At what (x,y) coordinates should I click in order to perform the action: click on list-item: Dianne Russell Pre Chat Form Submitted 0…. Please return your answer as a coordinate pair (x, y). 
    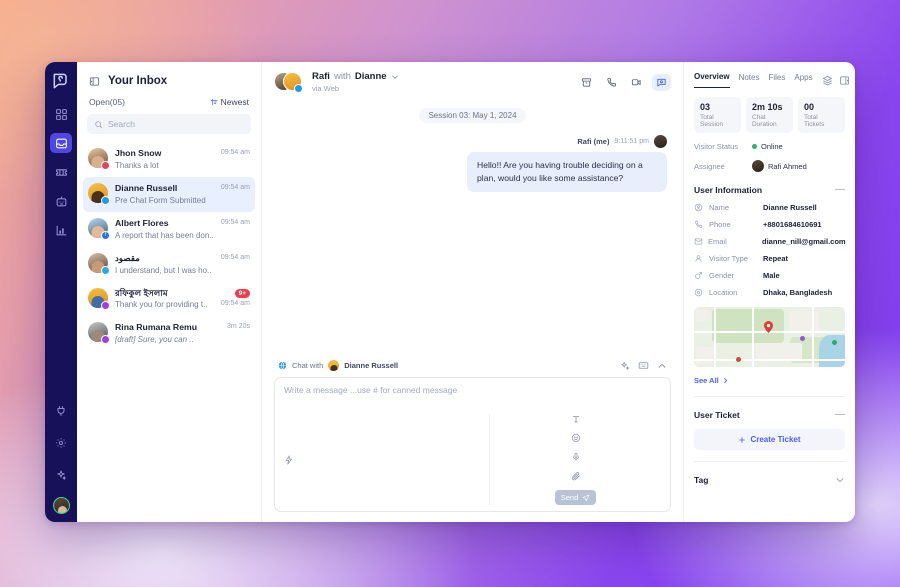
    Looking at the image, I should click on (169, 194).